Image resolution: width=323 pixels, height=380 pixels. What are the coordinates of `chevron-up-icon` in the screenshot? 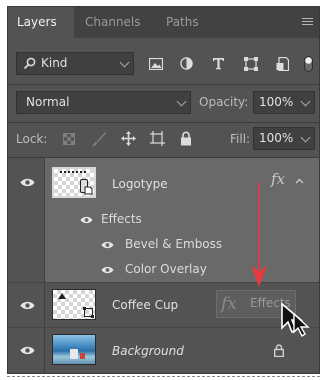 It's located at (299, 181).